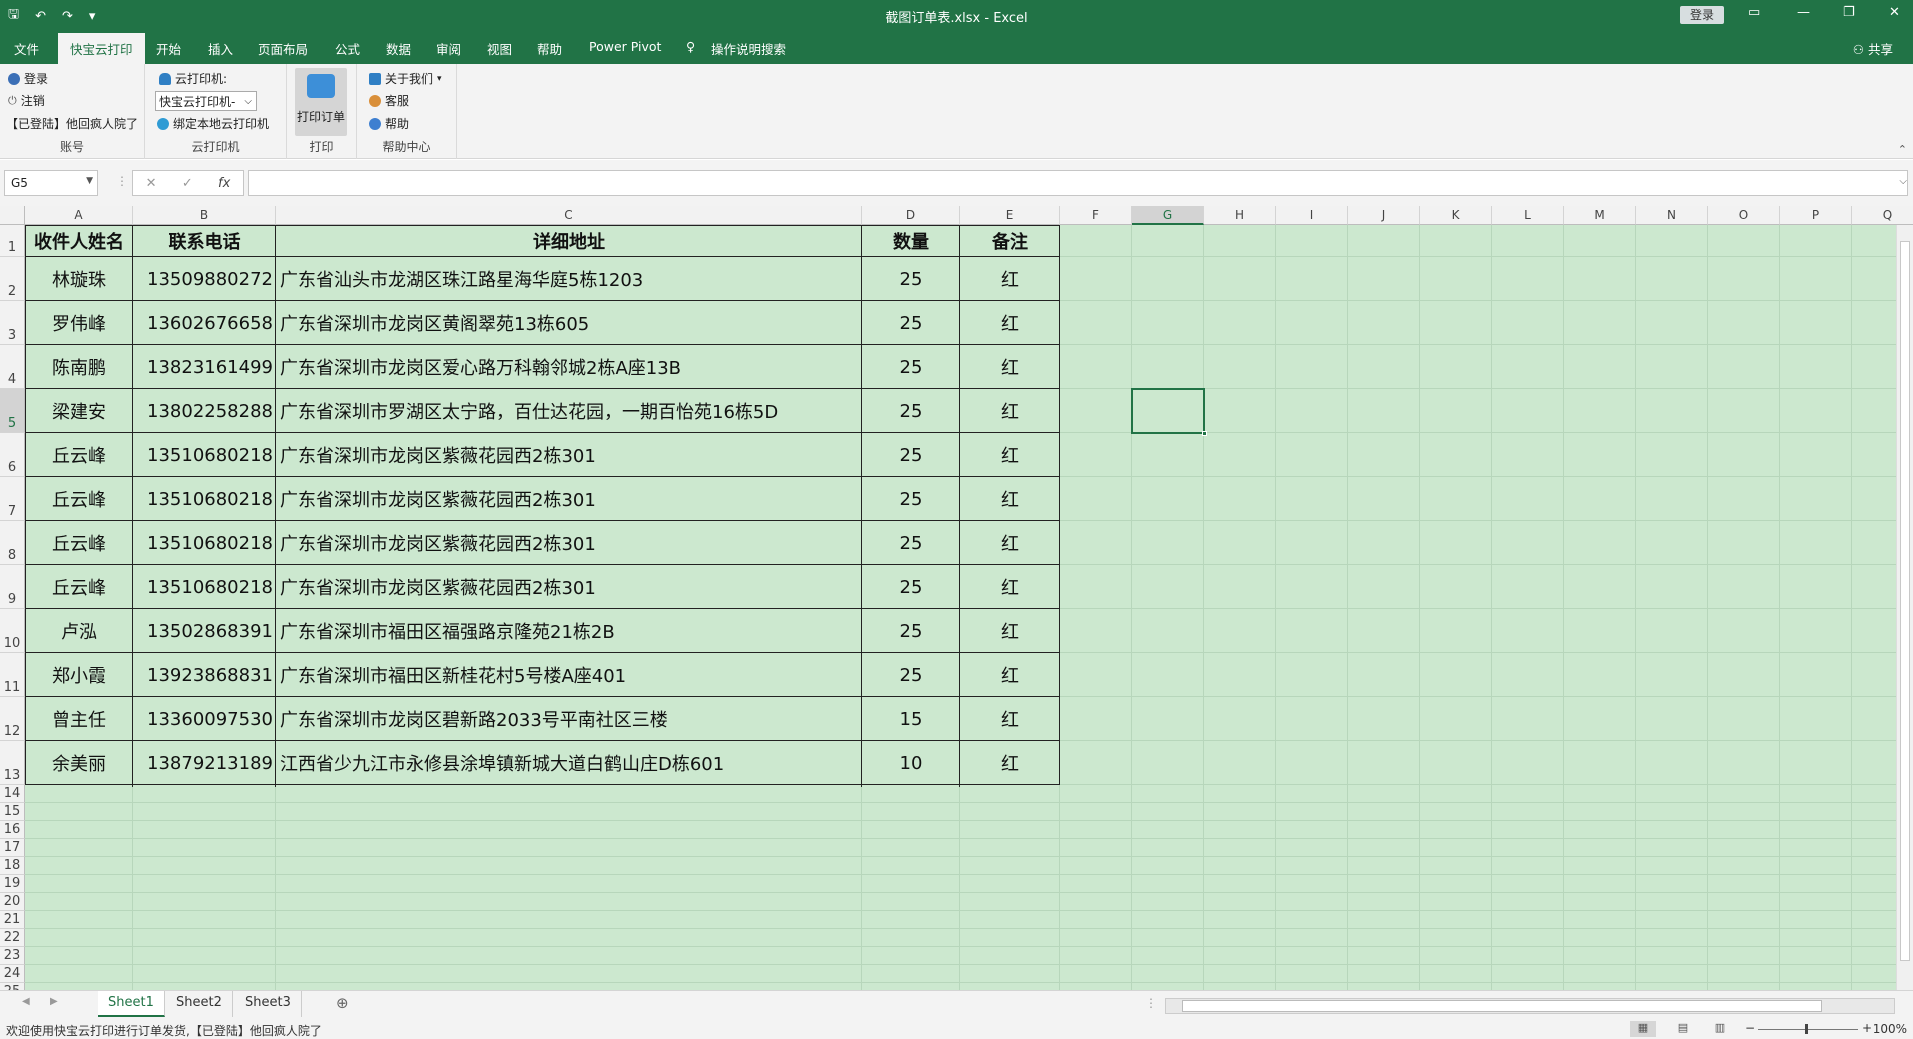  What do you see at coordinates (151, 183) in the screenshot?
I see `cancel-icon: ✕` at bounding box center [151, 183].